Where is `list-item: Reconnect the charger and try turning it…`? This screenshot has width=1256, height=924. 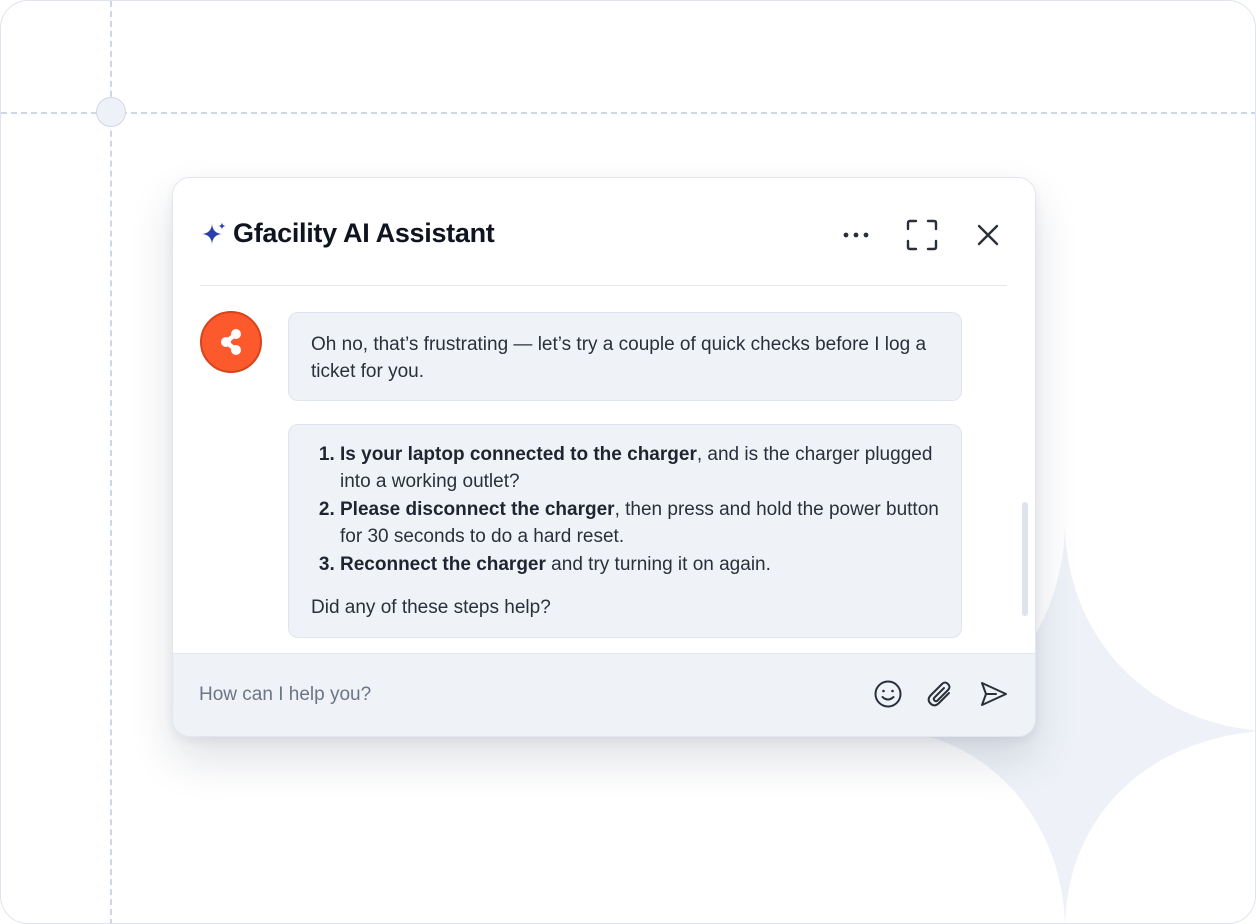 list-item: Reconnect the charger and try turning it… is located at coordinates (639, 564).